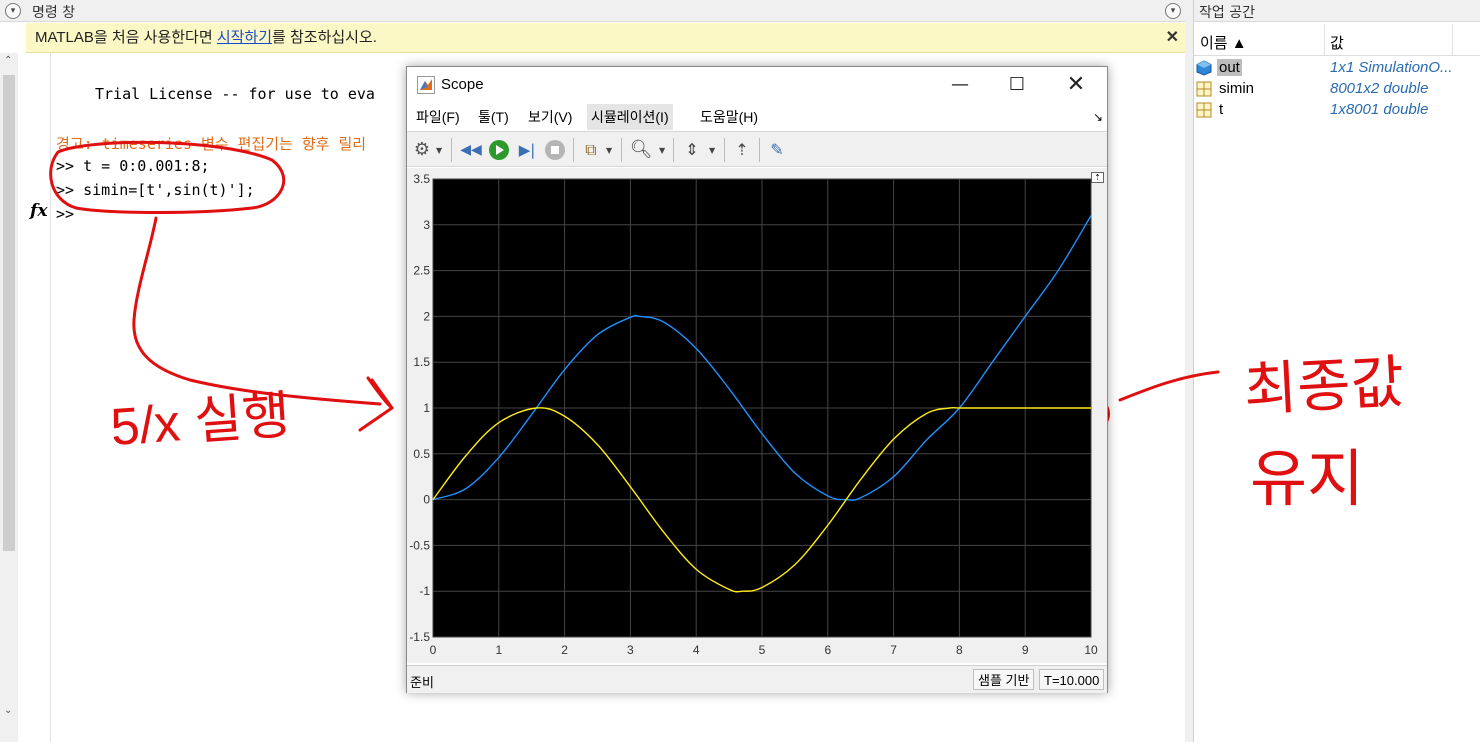 Image resolution: width=1480 pixels, height=742 pixels. Describe the element at coordinates (893, 650) in the screenshot. I see `x-tick-label: 7` at that location.